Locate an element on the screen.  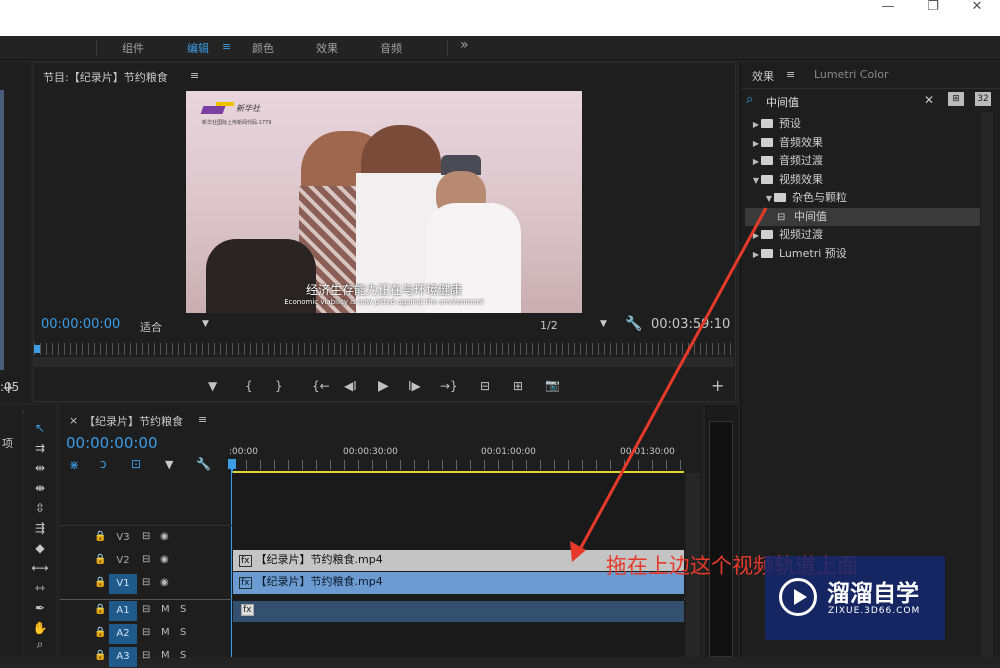
watermark-en: ZIXUE.3D66.COM is located at coordinates (874, 611).